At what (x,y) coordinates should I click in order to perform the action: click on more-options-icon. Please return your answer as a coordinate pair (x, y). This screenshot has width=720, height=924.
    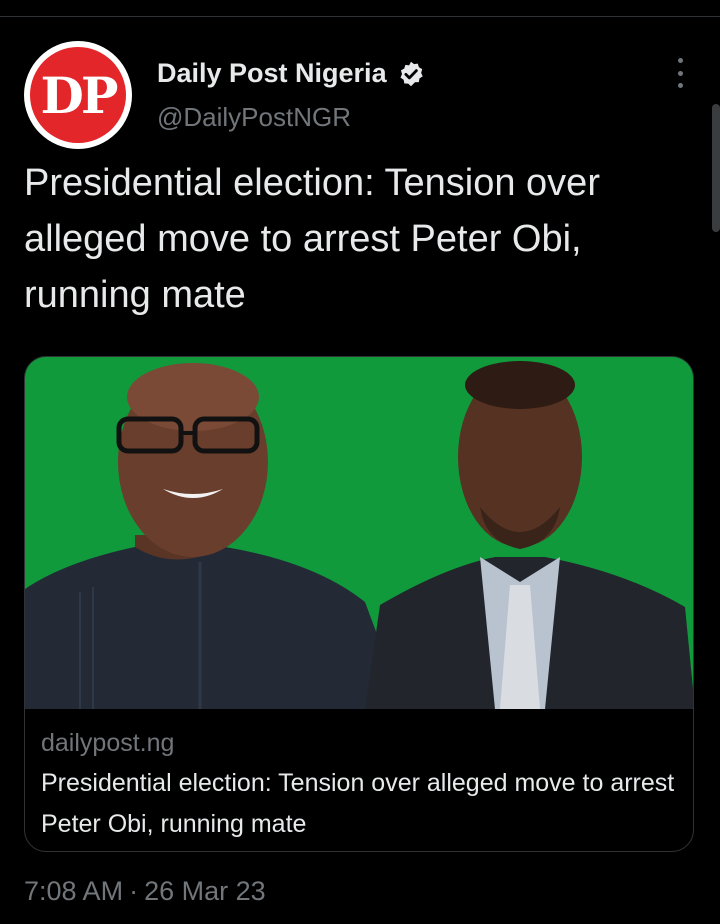
    Looking at the image, I should click on (680, 73).